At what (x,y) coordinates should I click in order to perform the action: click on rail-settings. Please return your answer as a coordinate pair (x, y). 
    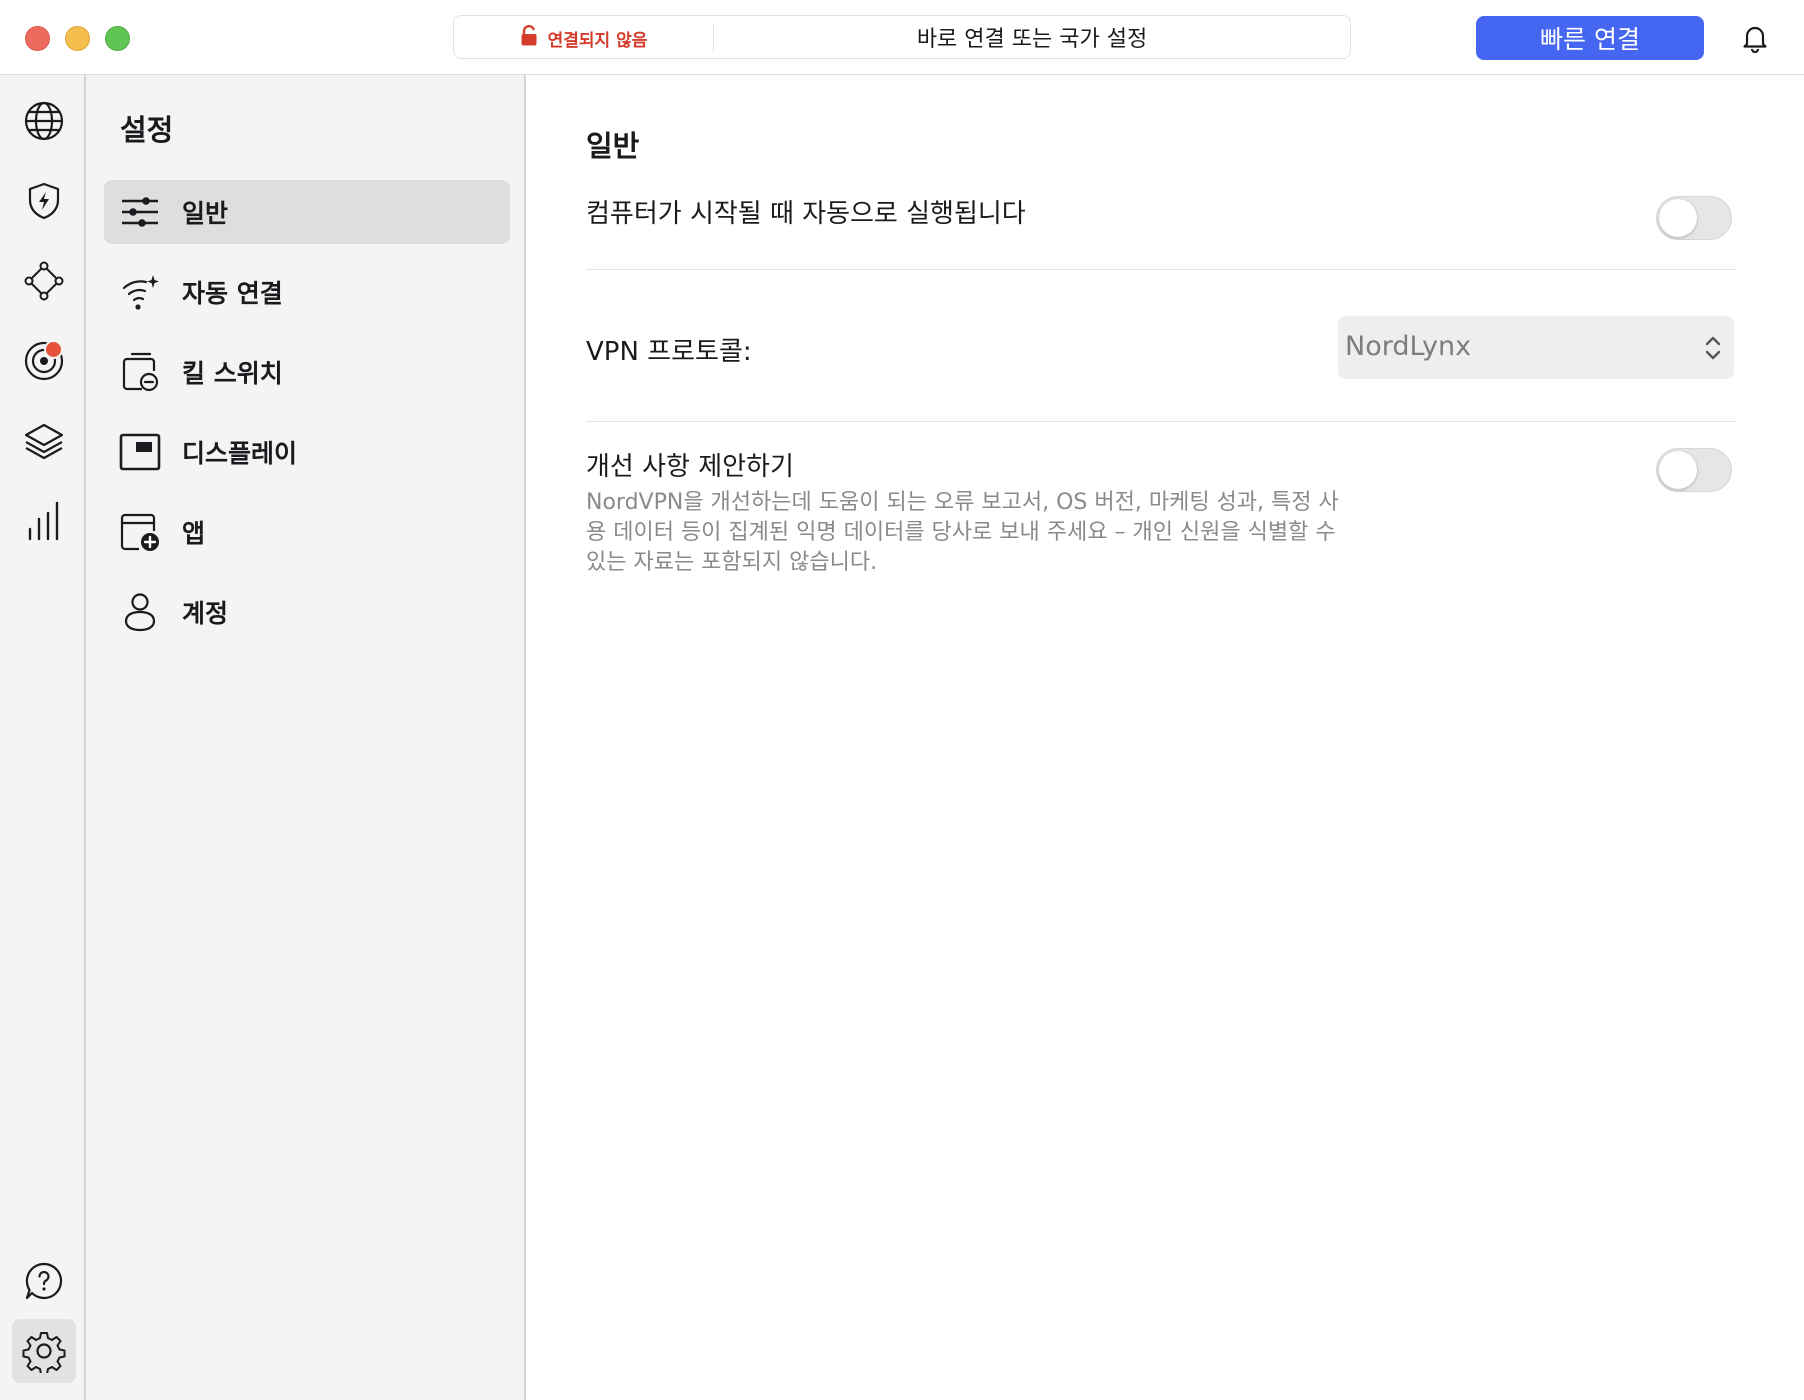
    Looking at the image, I should click on (44, 1351).